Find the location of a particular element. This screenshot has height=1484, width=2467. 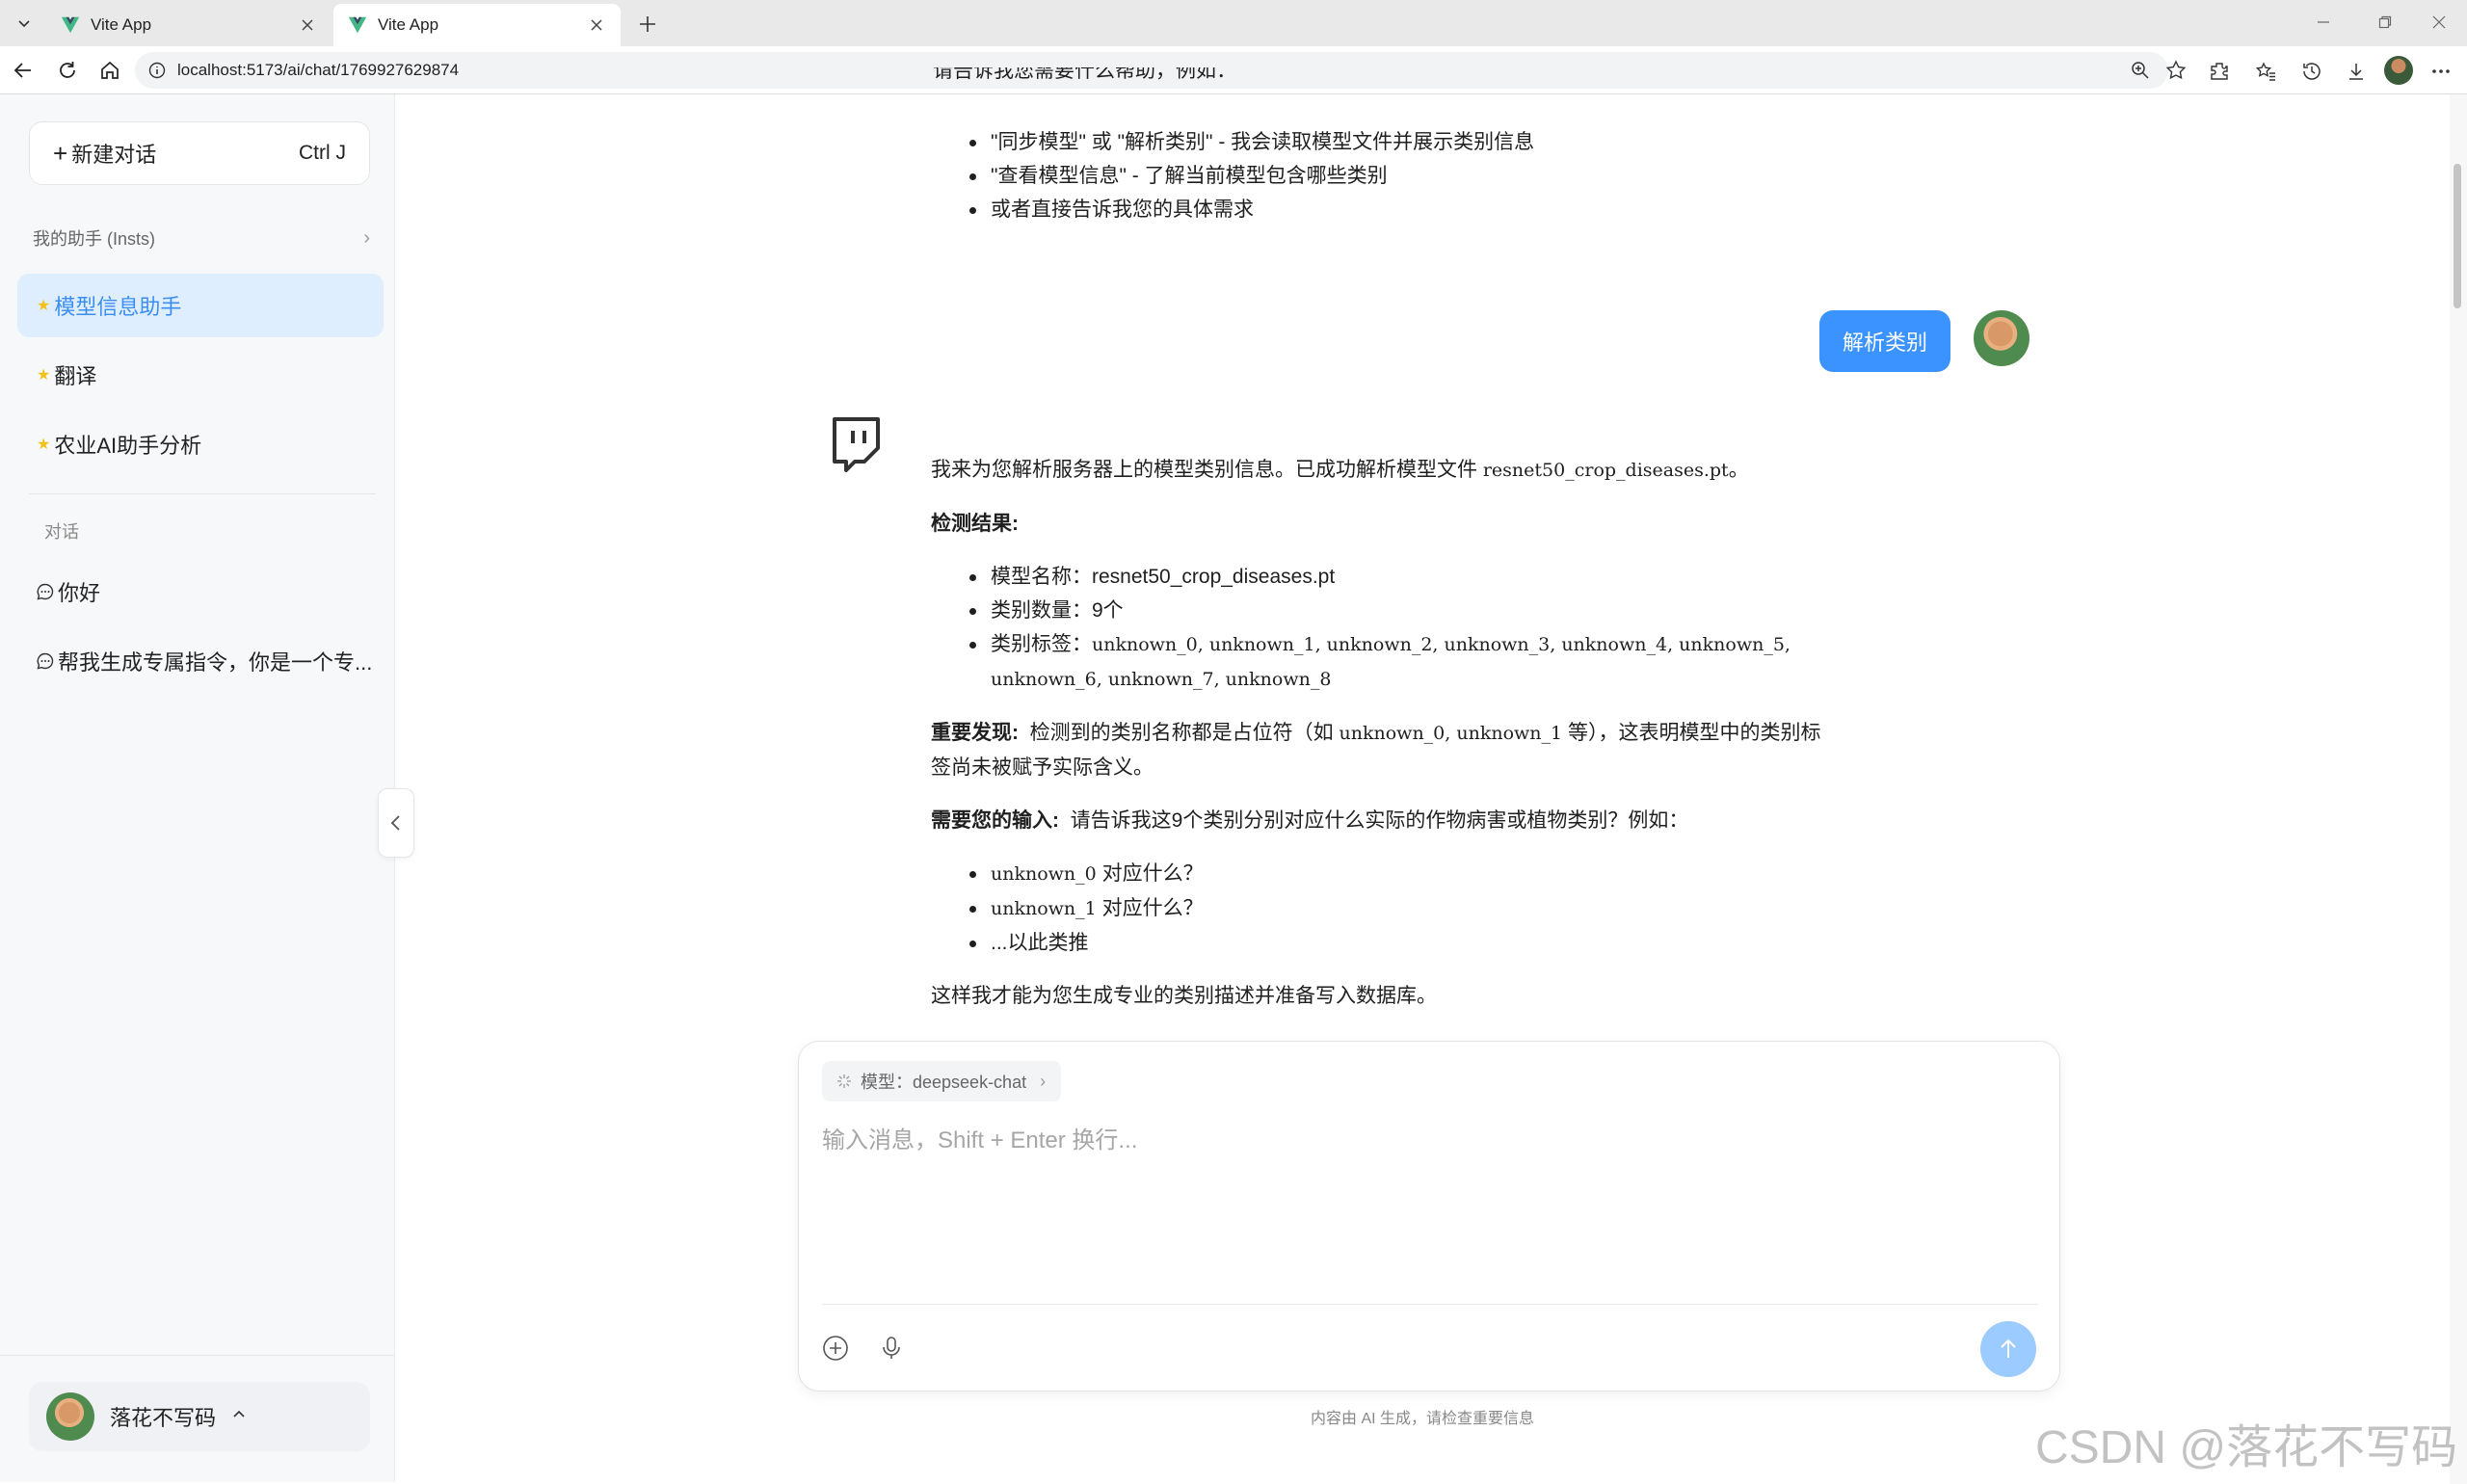

inline-code: unknown_1 is located at coordinates (1044, 908).